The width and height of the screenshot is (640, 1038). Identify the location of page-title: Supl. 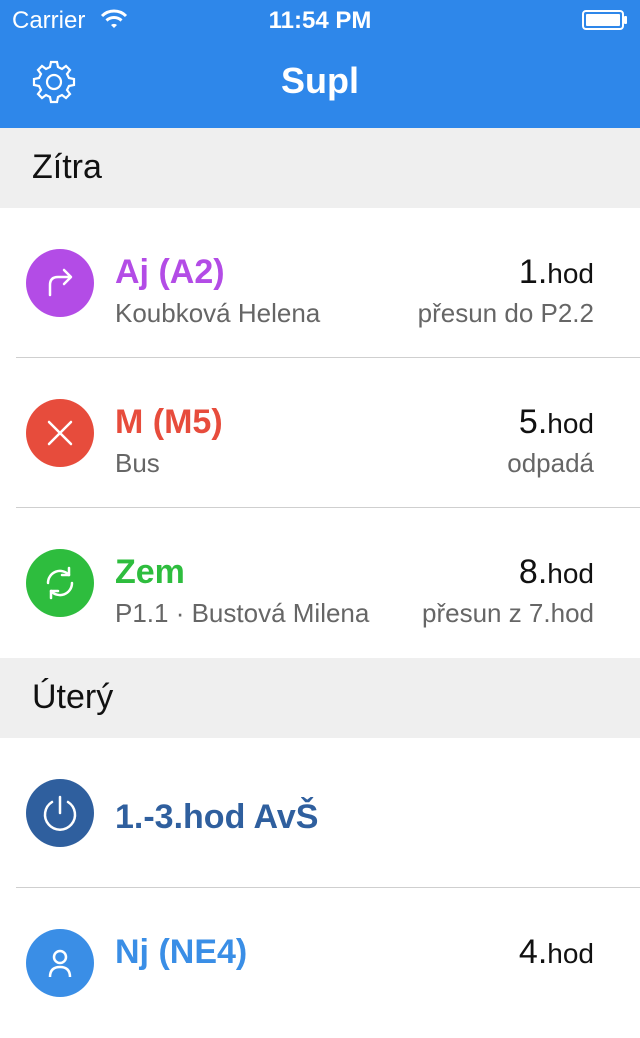
(320, 80).